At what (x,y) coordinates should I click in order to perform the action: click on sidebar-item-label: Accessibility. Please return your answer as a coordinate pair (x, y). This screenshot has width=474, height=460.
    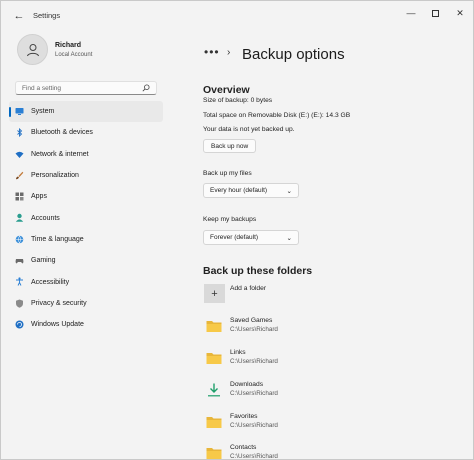
    Looking at the image, I should click on (50, 282).